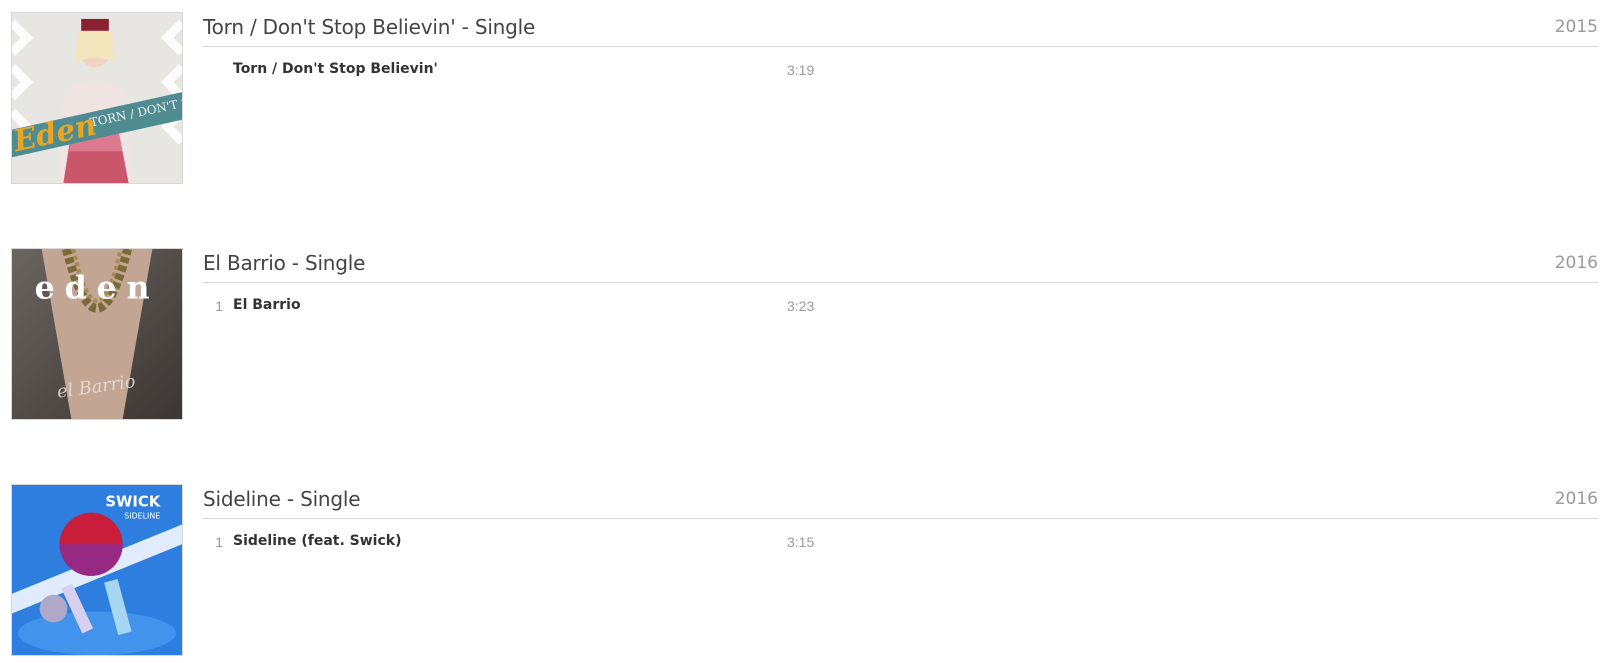  I want to click on album-title: Torn / Don't Stop Believin' - Single, so click(369, 27).